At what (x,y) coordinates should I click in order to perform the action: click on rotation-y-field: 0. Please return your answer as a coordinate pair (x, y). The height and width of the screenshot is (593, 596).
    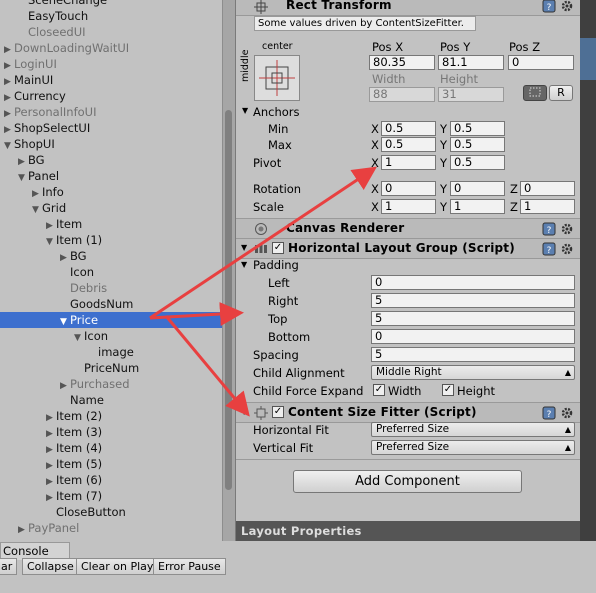
    Looking at the image, I should click on (477, 188).